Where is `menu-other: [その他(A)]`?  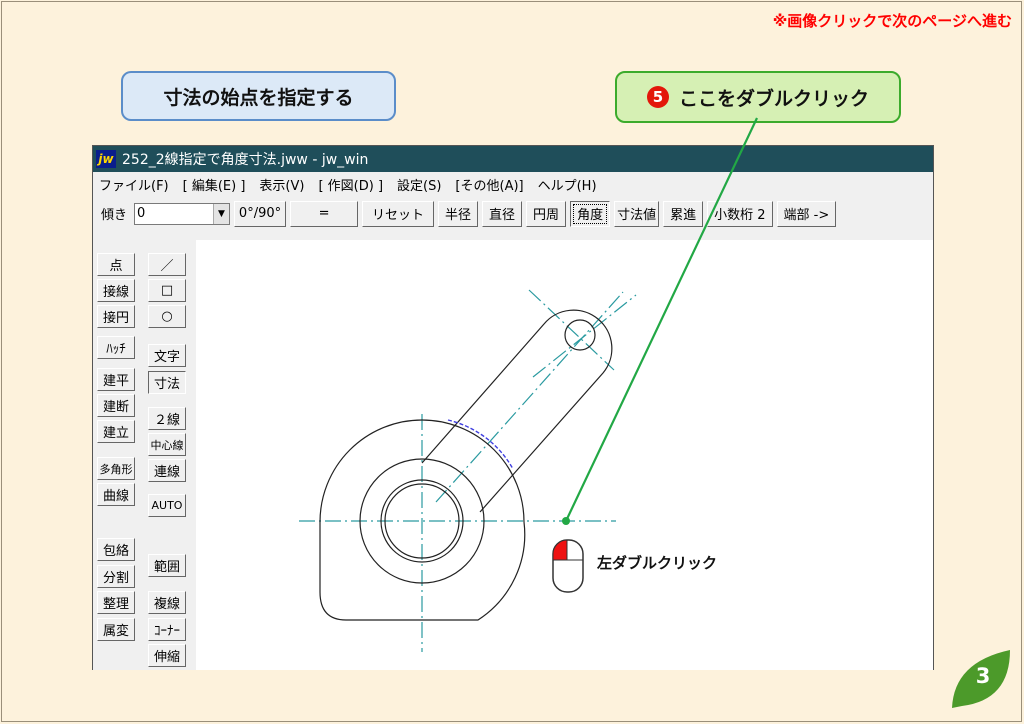
menu-other: [その他(A)] is located at coordinates (489, 184).